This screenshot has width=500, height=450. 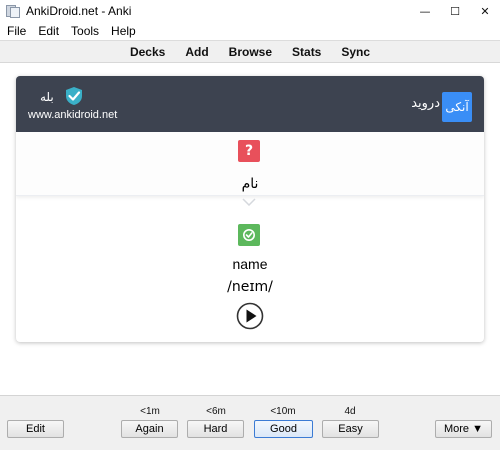 I want to click on answer-word: name, so click(x=250, y=264).